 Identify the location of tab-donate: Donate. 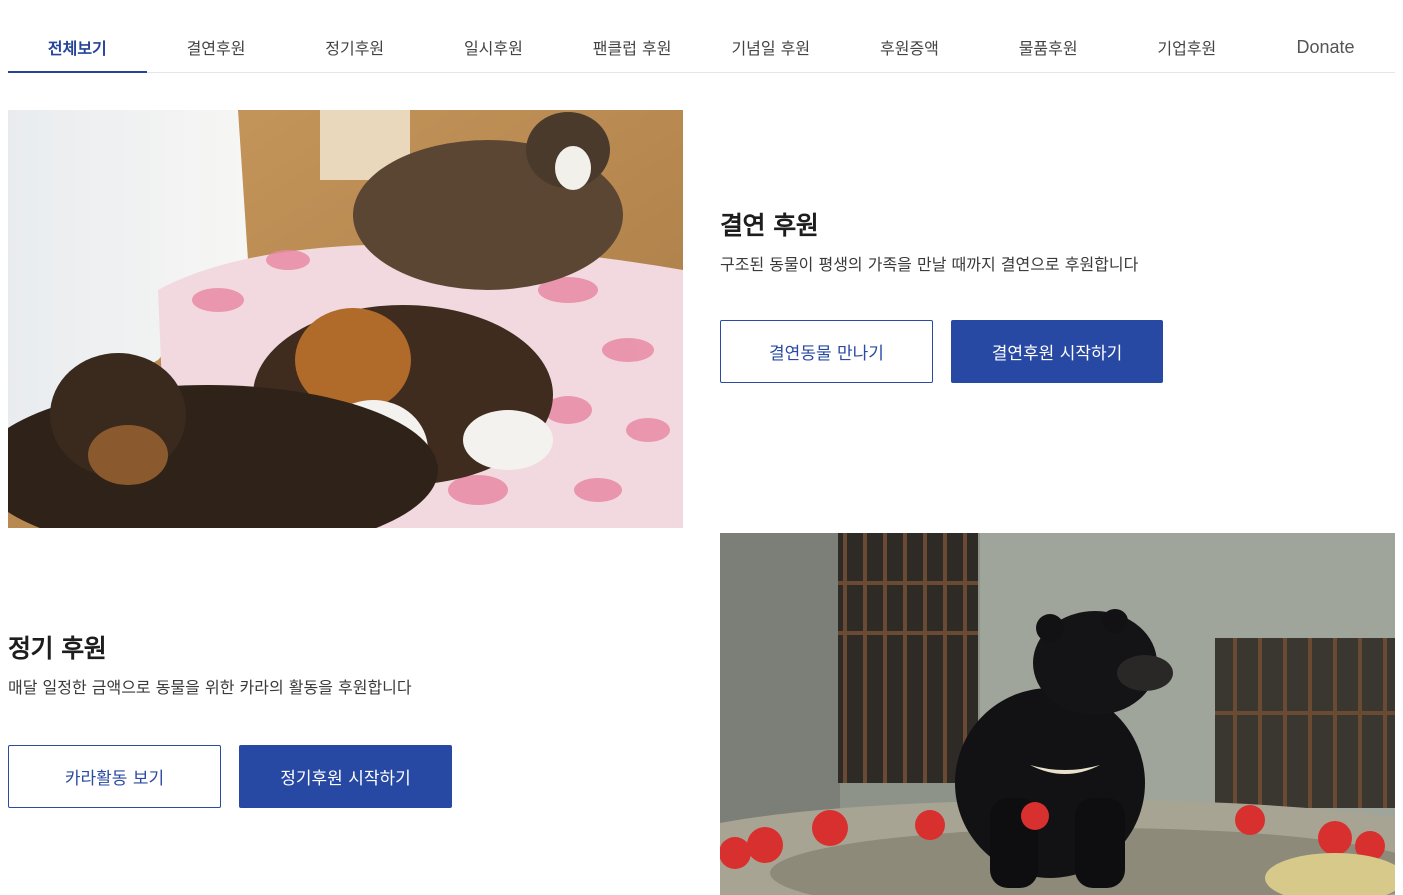
(1325, 47).